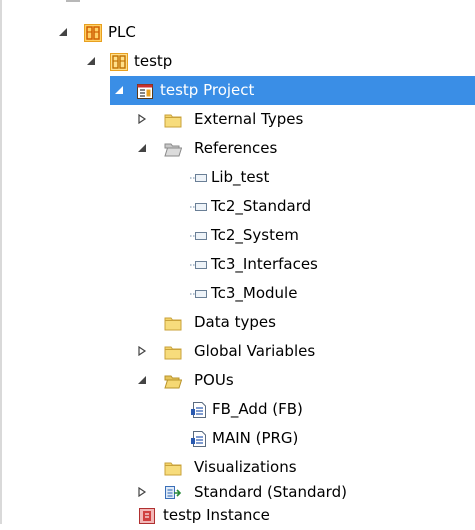 The height and width of the screenshot is (530, 475). I want to click on tree-item-label: POUs, so click(214, 380).